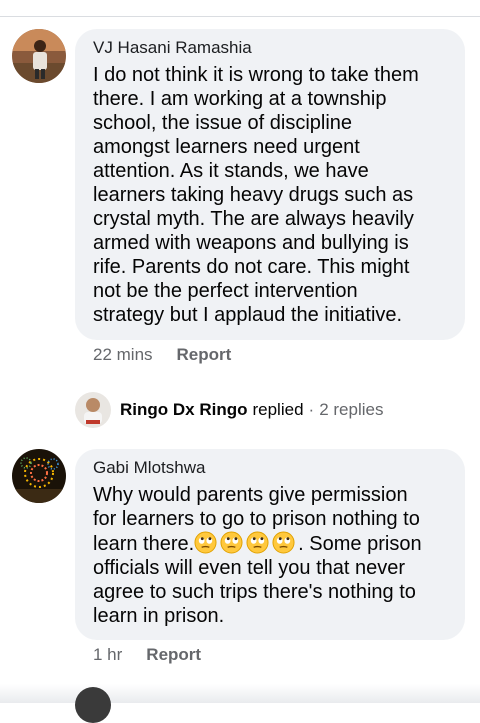  I want to click on reply-thread-row: Ringo Dx Ringo replied · 2 replies, so click(229, 410).